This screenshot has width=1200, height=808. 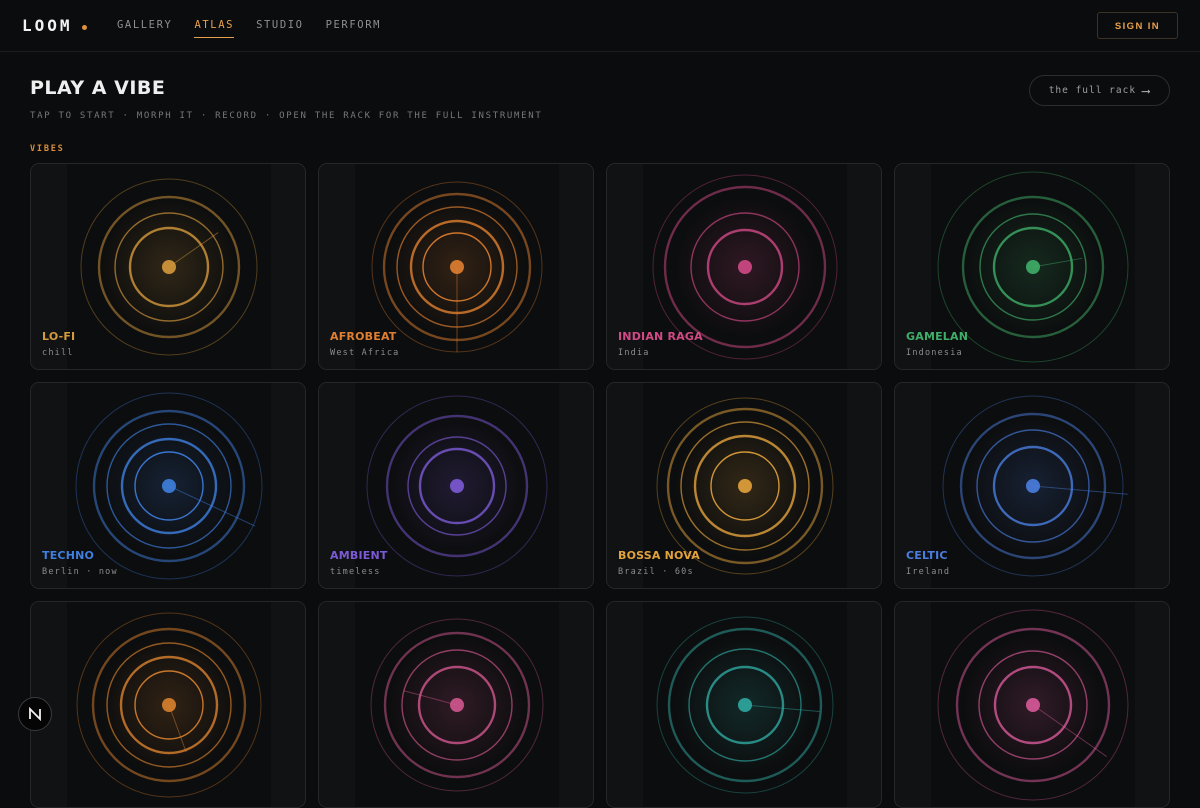 I want to click on main-nav: GALLERY ATLAS STUDIO PERFORM, so click(x=249, y=28).